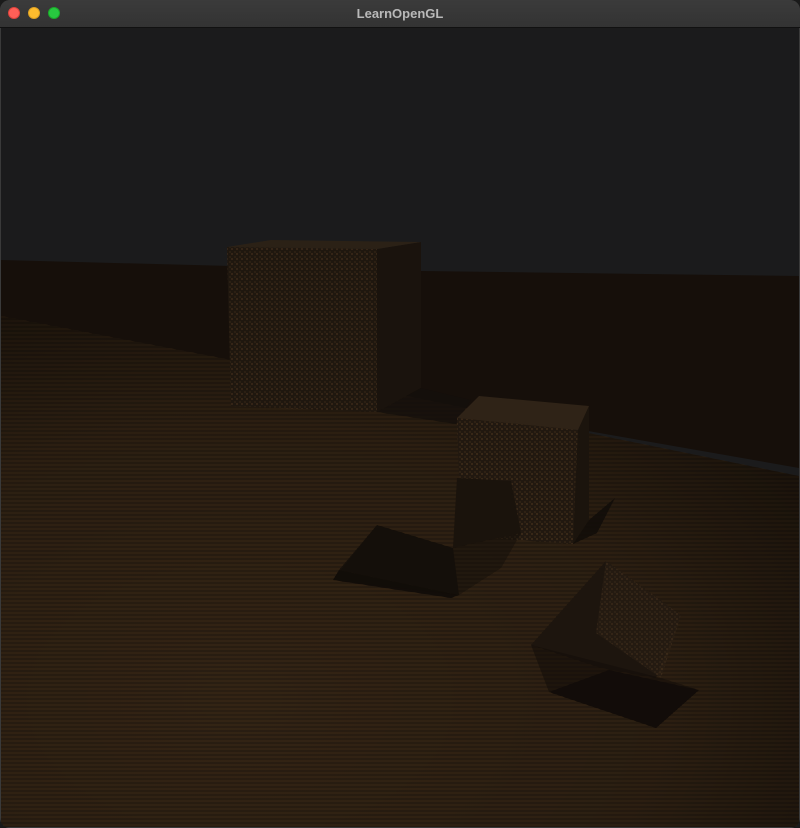 Image resolution: width=800 pixels, height=828 pixels. Describe the element at coordinates (324, 326) in the screenshot. I see `cube-large` at that location.